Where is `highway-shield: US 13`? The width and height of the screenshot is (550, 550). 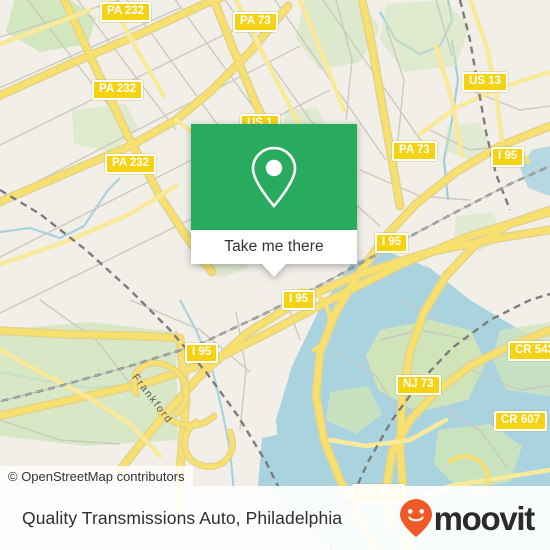 highway-shield: US 13 is located at coordinates (485, 82).